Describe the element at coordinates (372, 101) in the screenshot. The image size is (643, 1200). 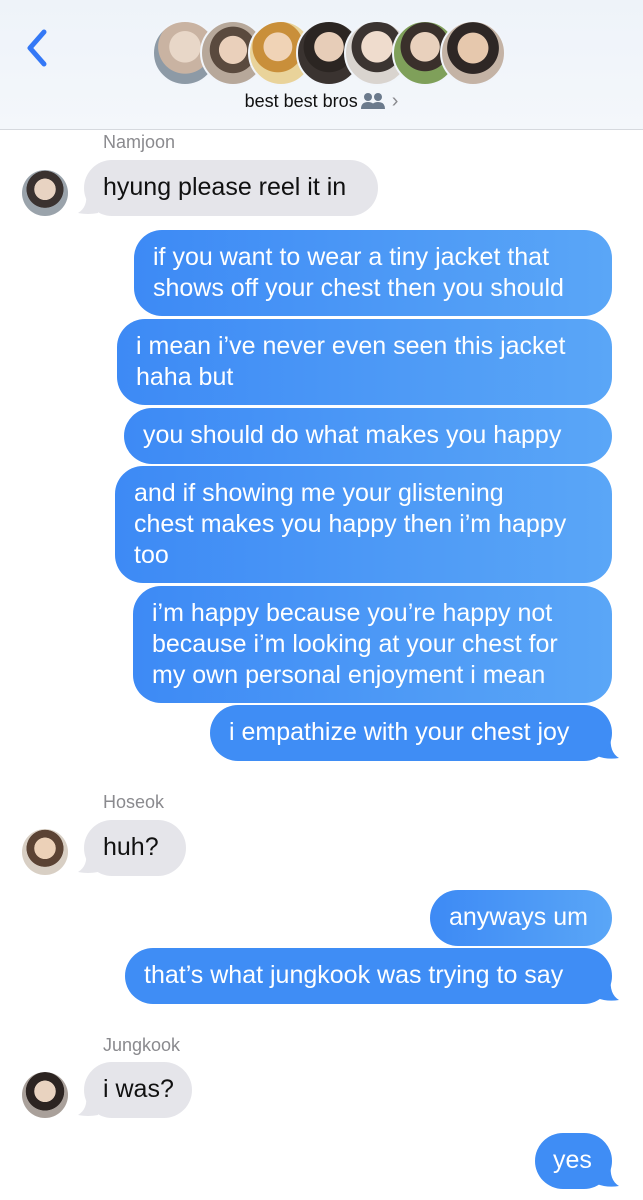
I see `two-people-icon` at that location.